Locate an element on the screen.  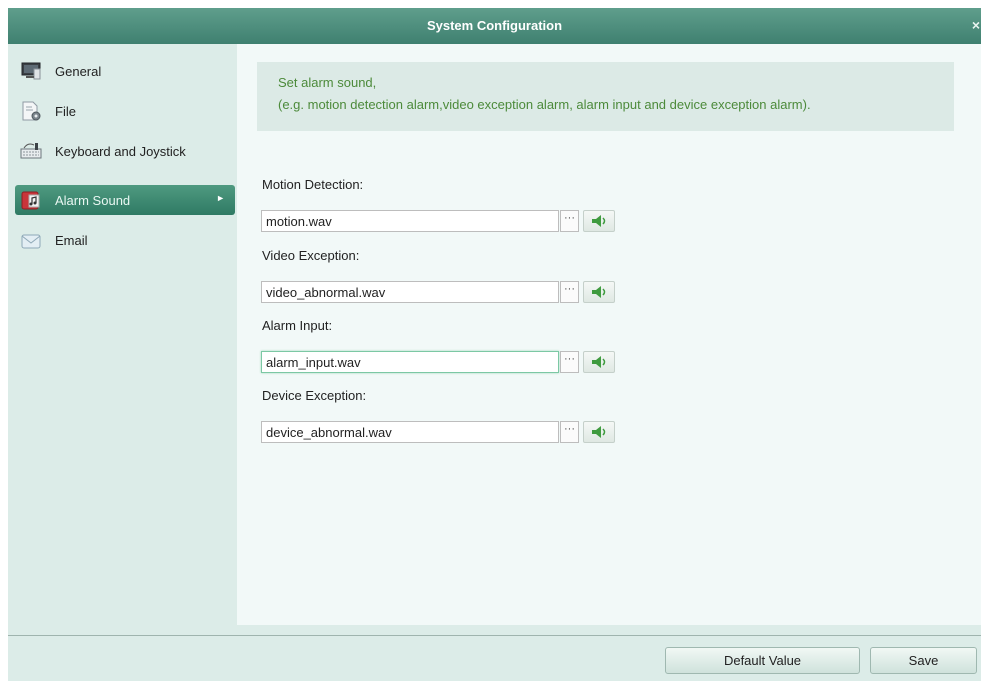
sidebar-item-general: General is located at coordinates (125, 71).